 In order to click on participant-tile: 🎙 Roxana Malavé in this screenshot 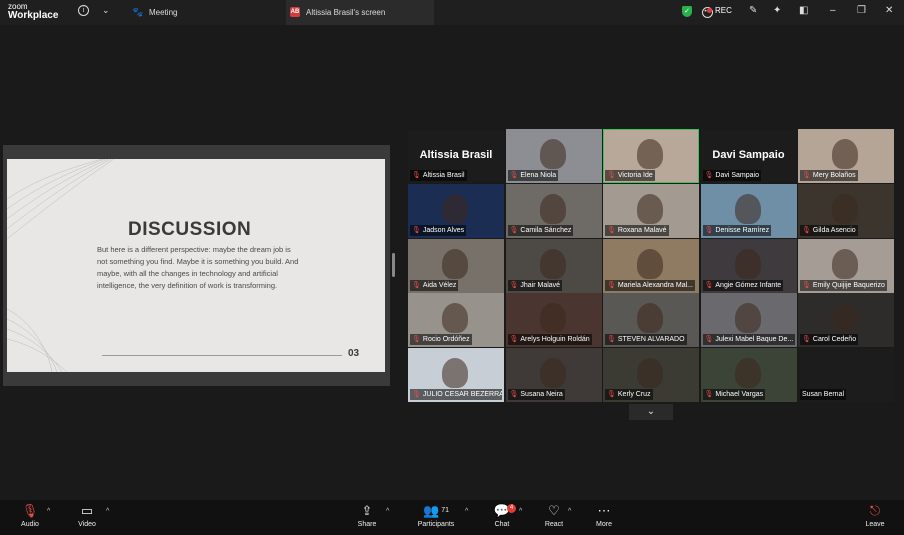, I will do `click(651, 210)`.